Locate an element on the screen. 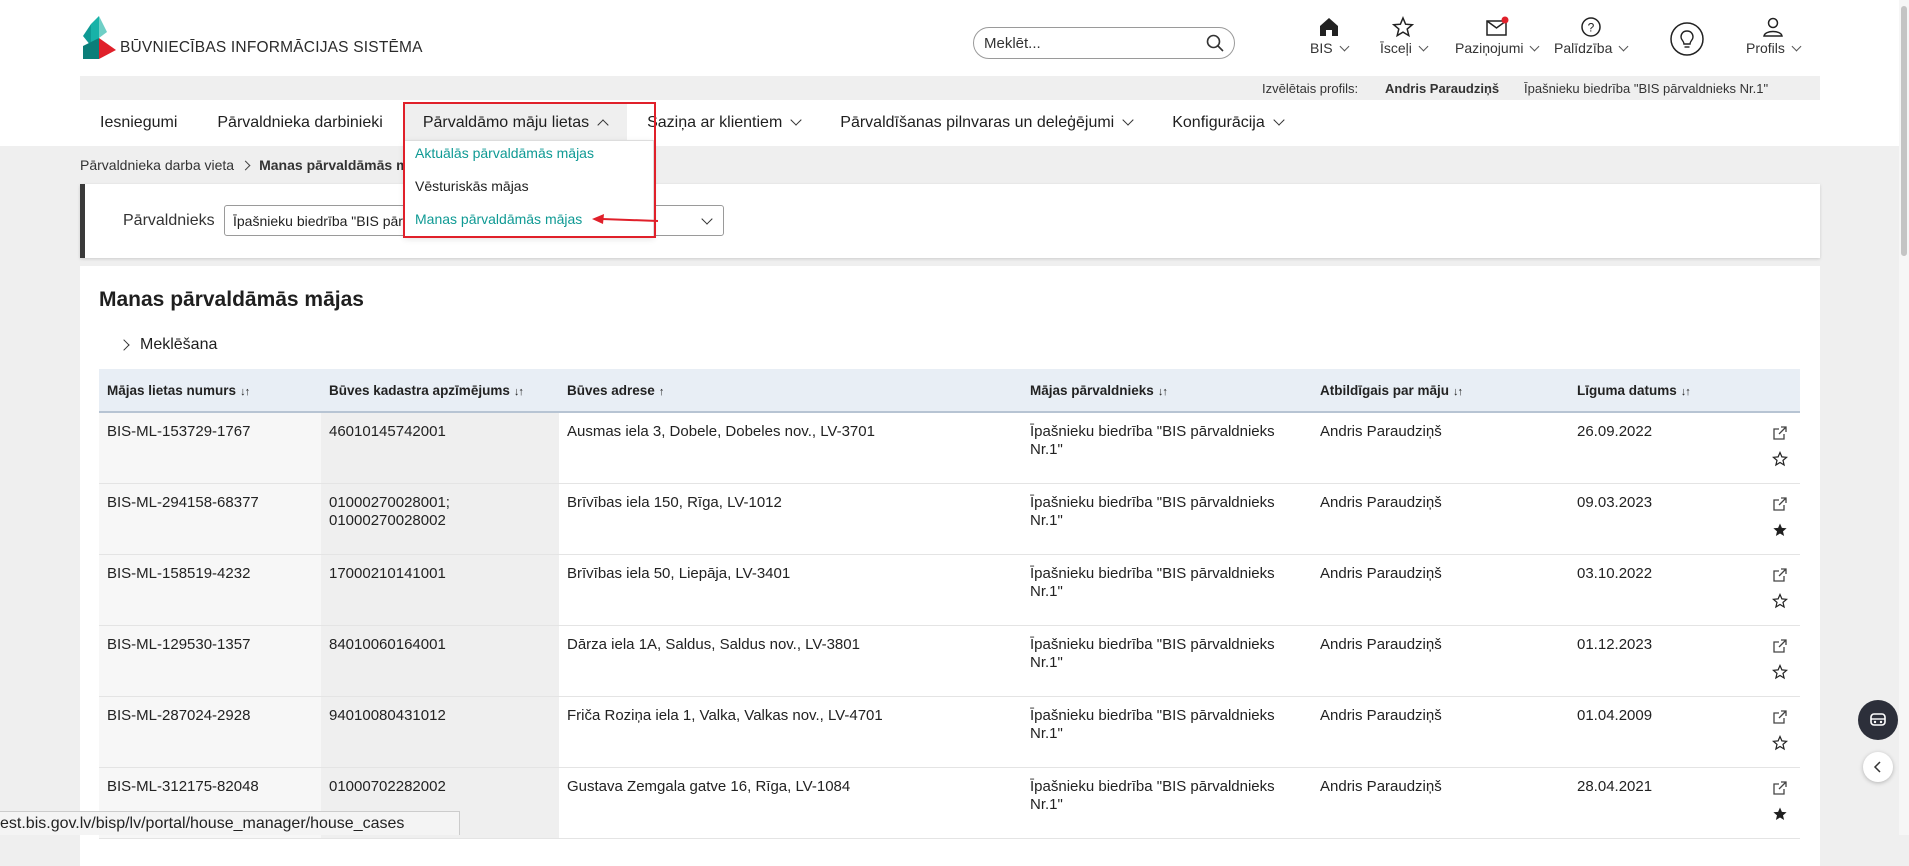 Image resolution: width=1909 pixels, height=866 pixels. column-header-contract-date: Līguma datums ↓↑ is located at coordinates (1664, 391).